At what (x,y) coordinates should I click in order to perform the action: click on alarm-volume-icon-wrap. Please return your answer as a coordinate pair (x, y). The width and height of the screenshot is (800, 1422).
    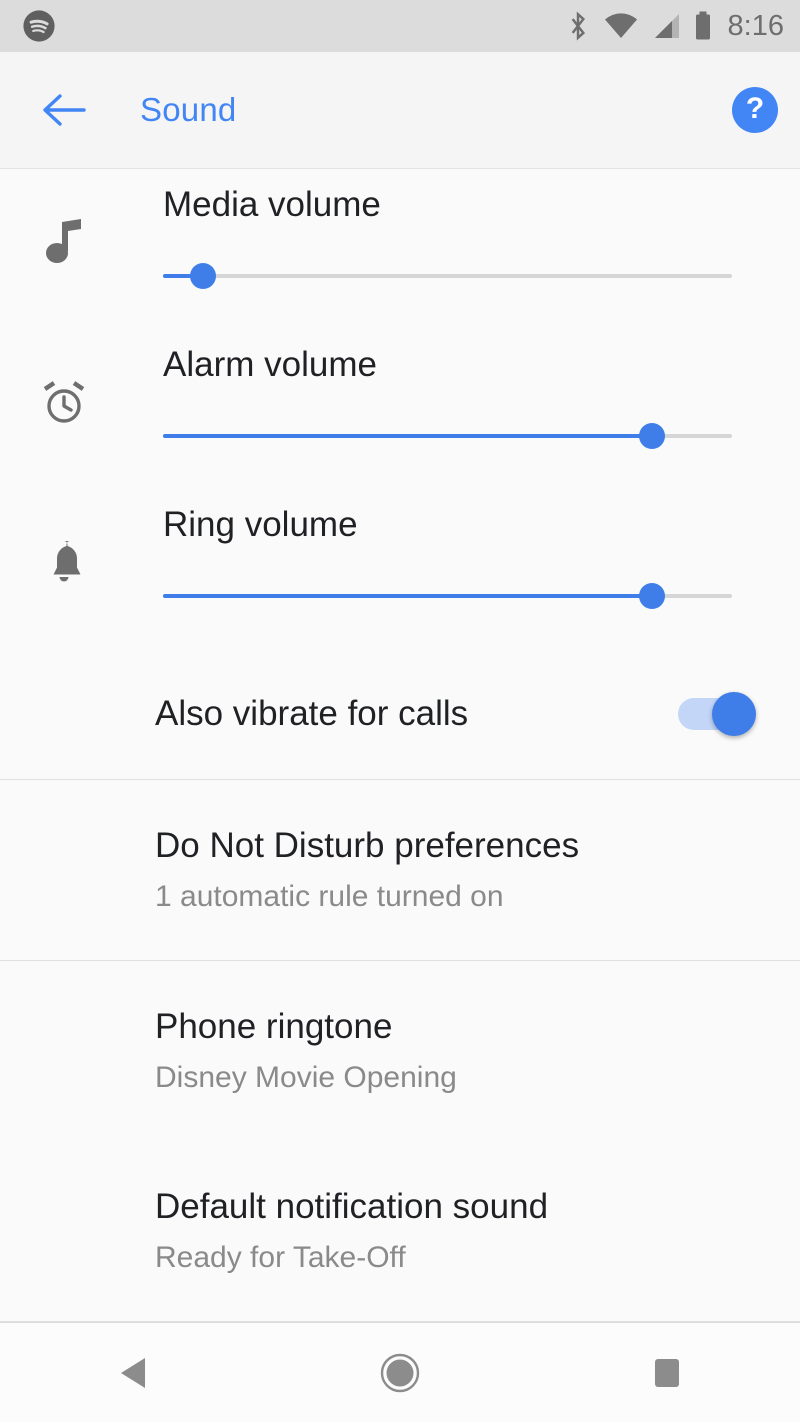
    Looking at the image, I should click on (64, 402).